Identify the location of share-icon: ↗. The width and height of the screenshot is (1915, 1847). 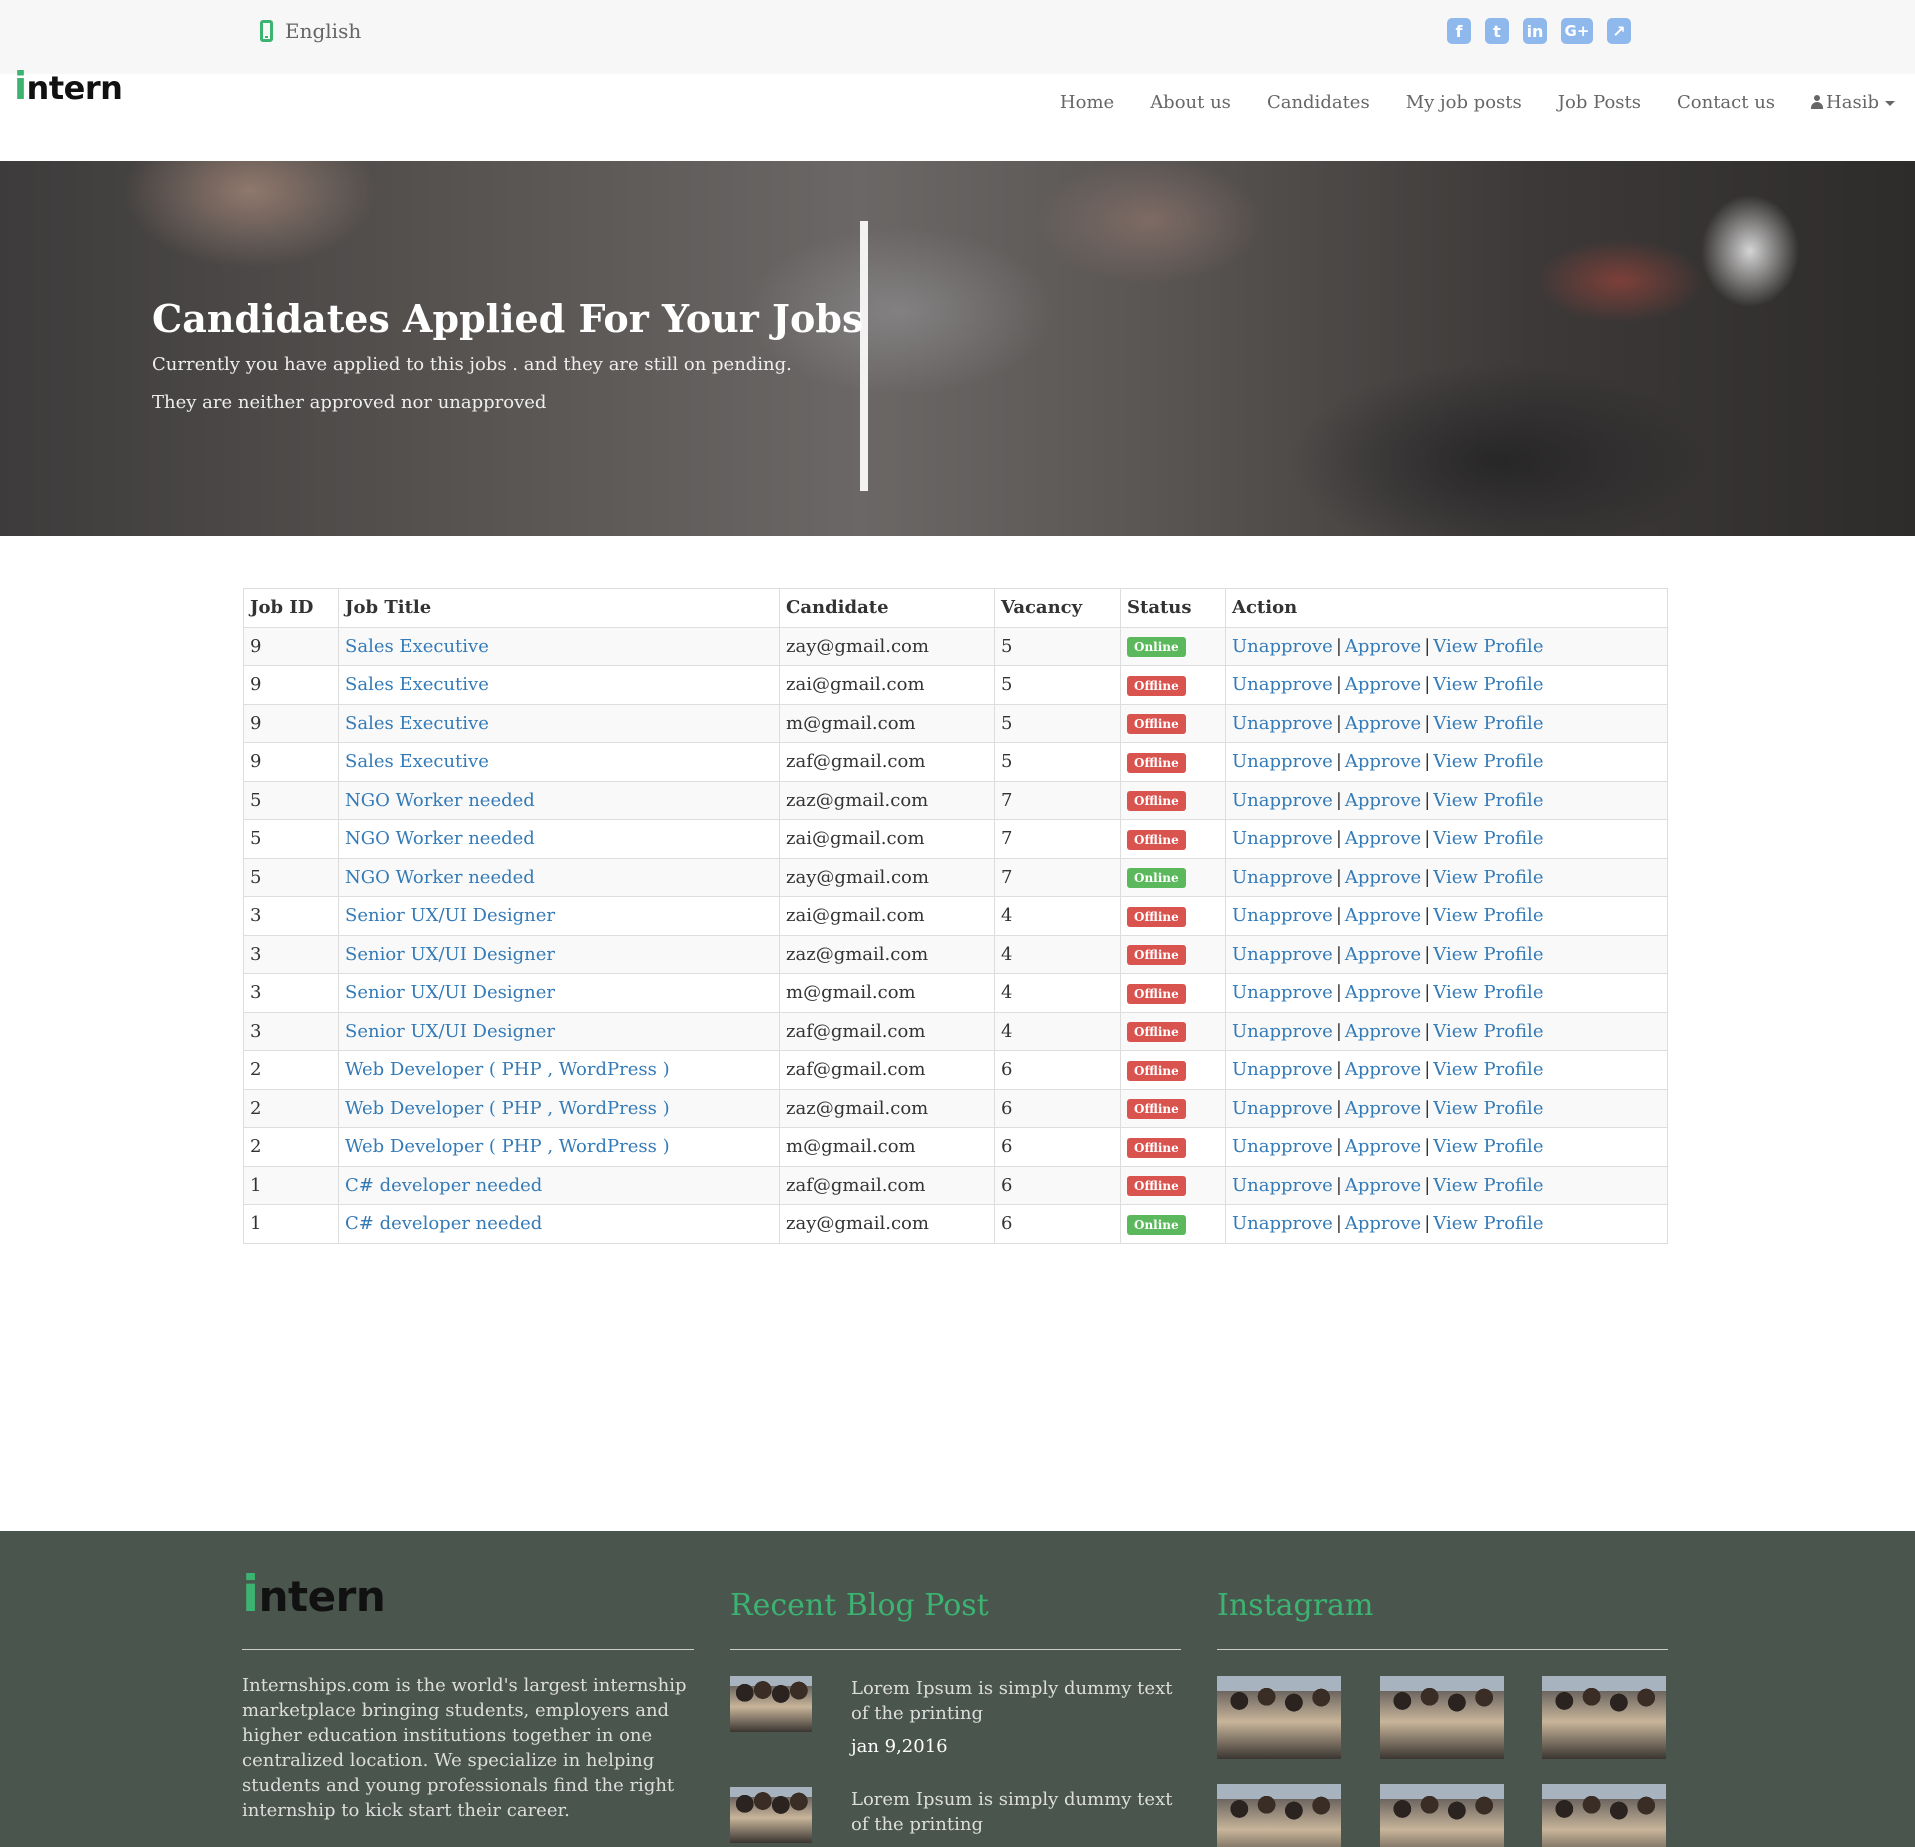
(1619, 31).